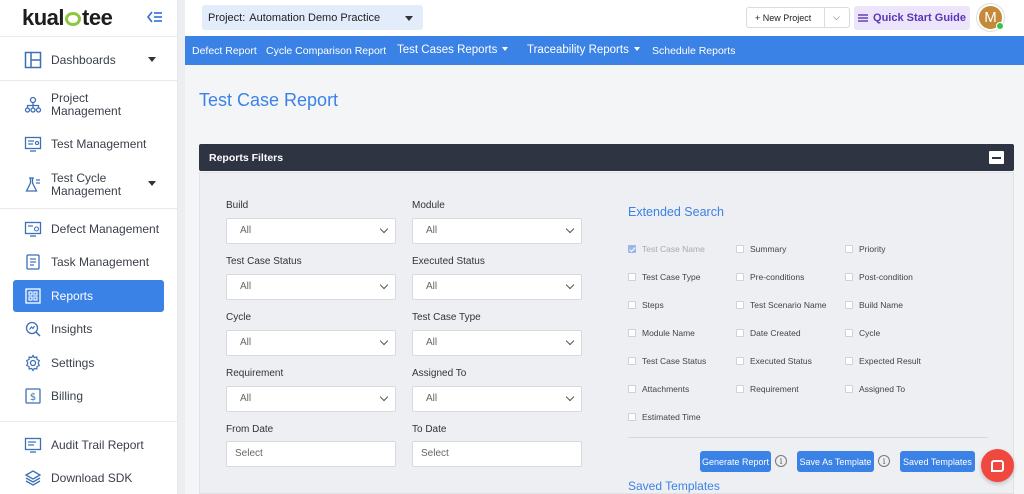 Image resolution: width=1024 pixels, height=494 pixels. Describe the element at coordinates (863, 18) in the screenshot. I see `list-icon` at that location.